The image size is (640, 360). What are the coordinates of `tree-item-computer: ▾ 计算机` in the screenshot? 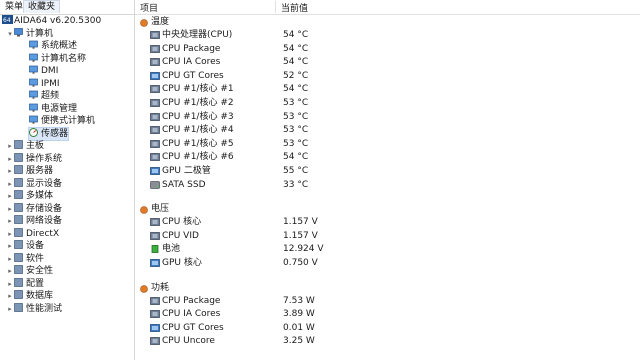 It's located at (30, 33).